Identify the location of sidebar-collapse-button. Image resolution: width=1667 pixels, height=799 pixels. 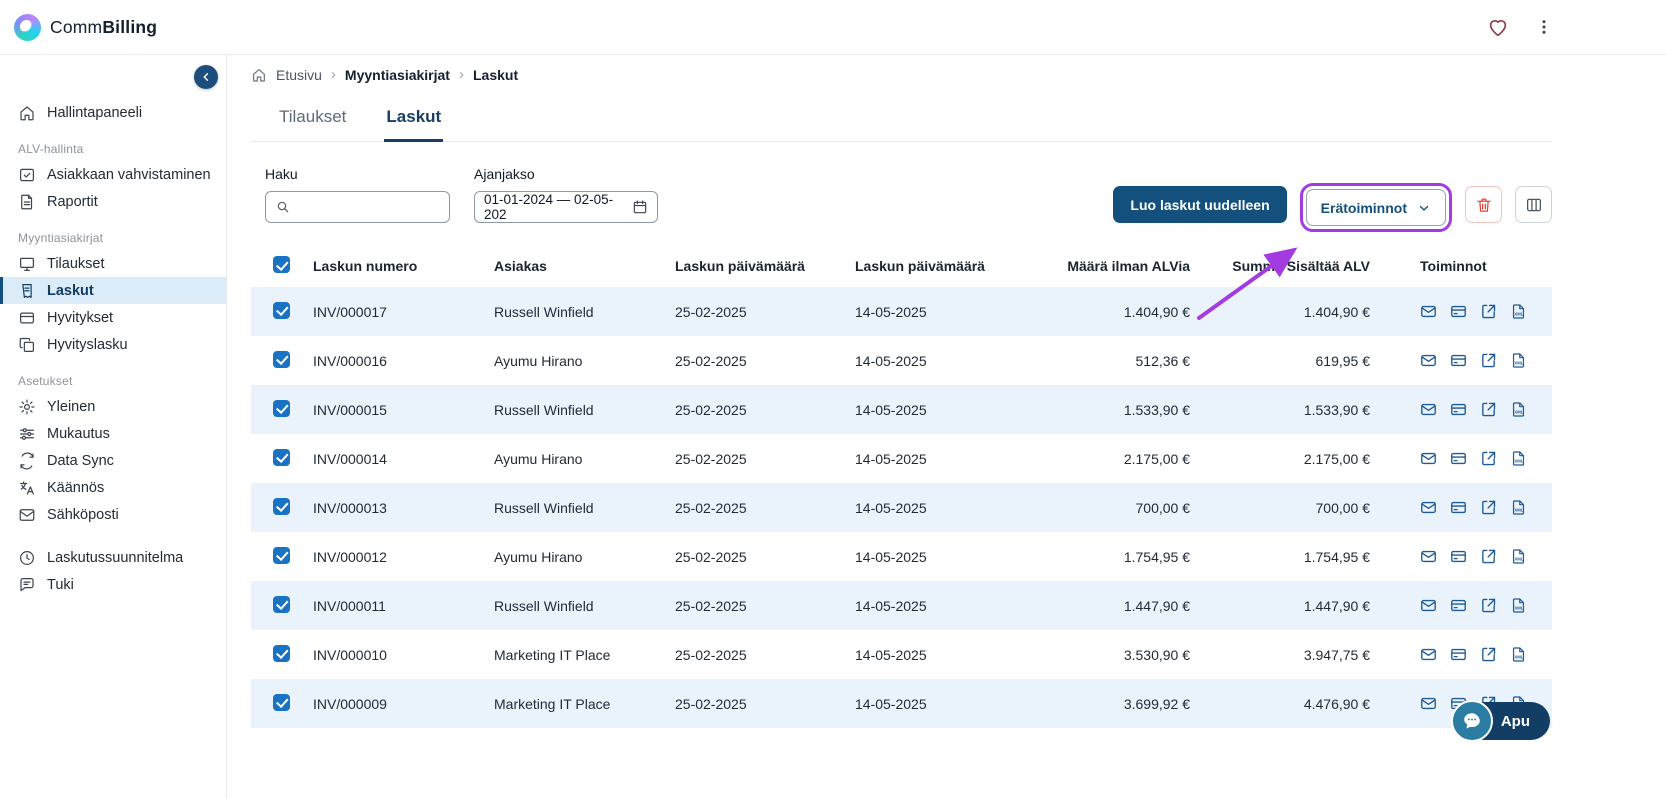
(206, 77).